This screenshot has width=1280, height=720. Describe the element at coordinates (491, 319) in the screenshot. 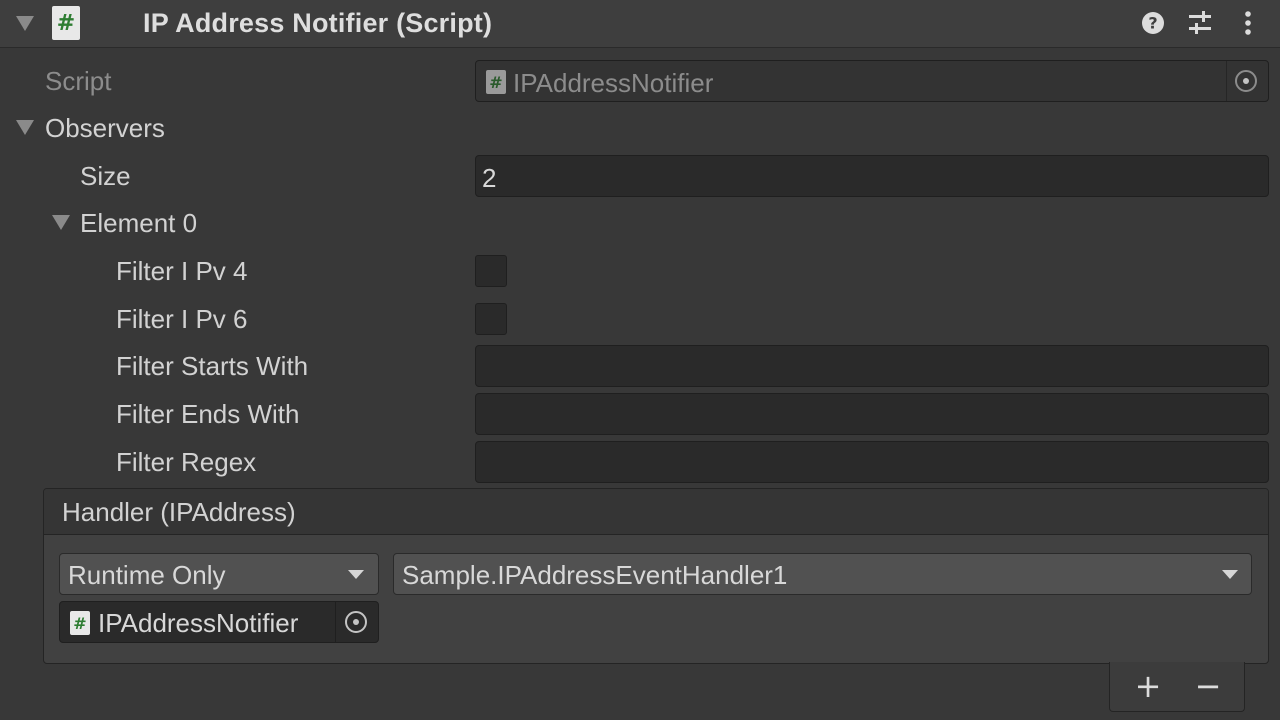

I see `filter-ipv6-checkbox` at that location.